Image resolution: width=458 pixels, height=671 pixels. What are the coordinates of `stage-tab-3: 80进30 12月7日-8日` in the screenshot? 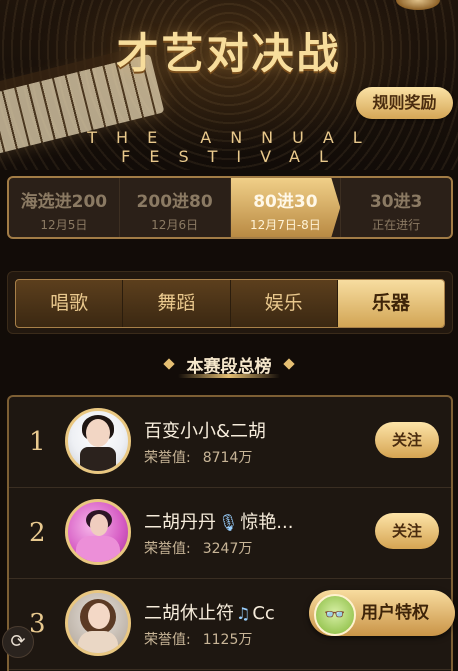 It's located at (285, 207).